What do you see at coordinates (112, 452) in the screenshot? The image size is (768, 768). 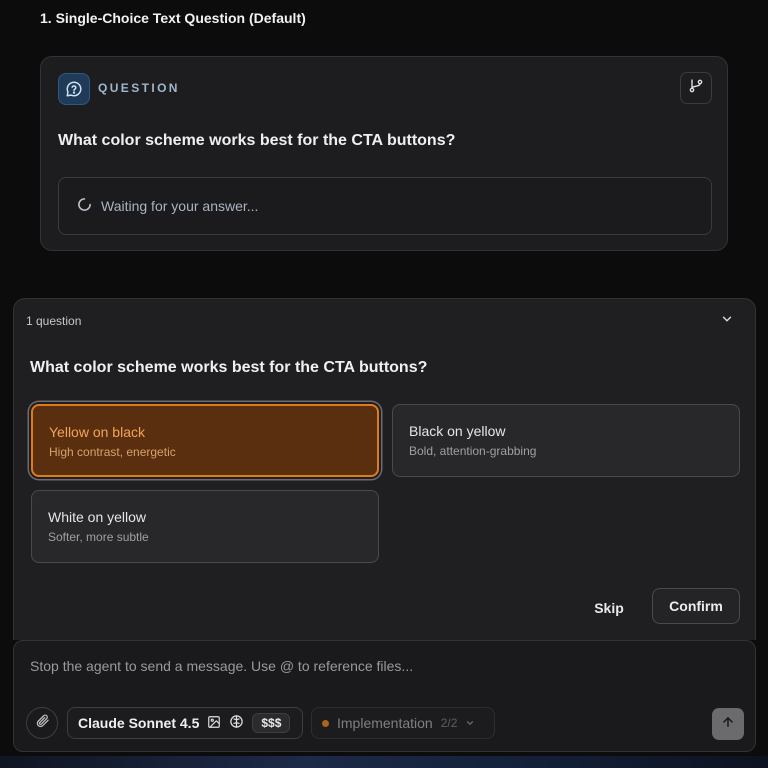 I see `option-subtitle: High contrast, energetic` at bounding box center [112, 452].